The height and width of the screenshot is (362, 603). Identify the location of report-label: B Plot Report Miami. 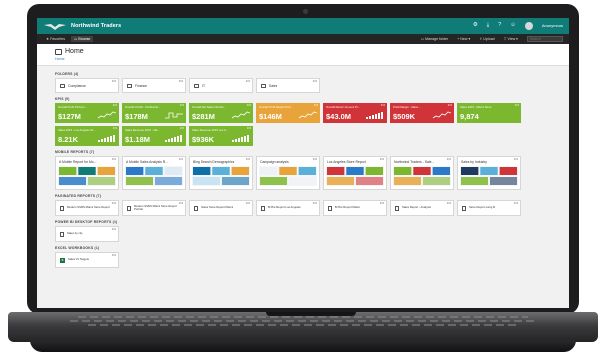
(347, 207).